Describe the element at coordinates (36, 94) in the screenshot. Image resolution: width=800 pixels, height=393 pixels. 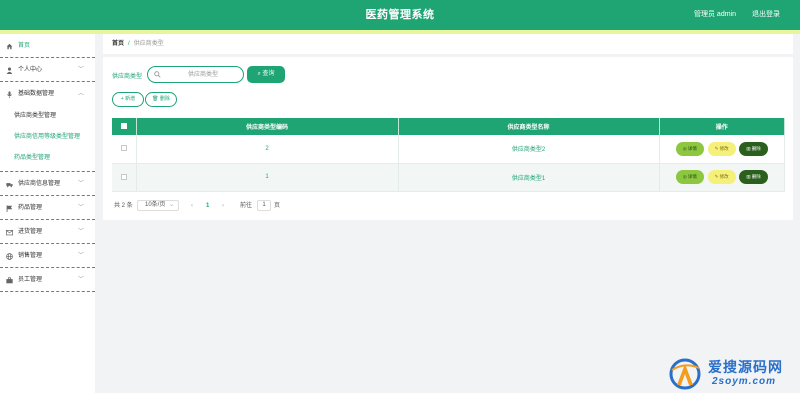
I see `sidebar-item-label: 基础数据管理` at that location.